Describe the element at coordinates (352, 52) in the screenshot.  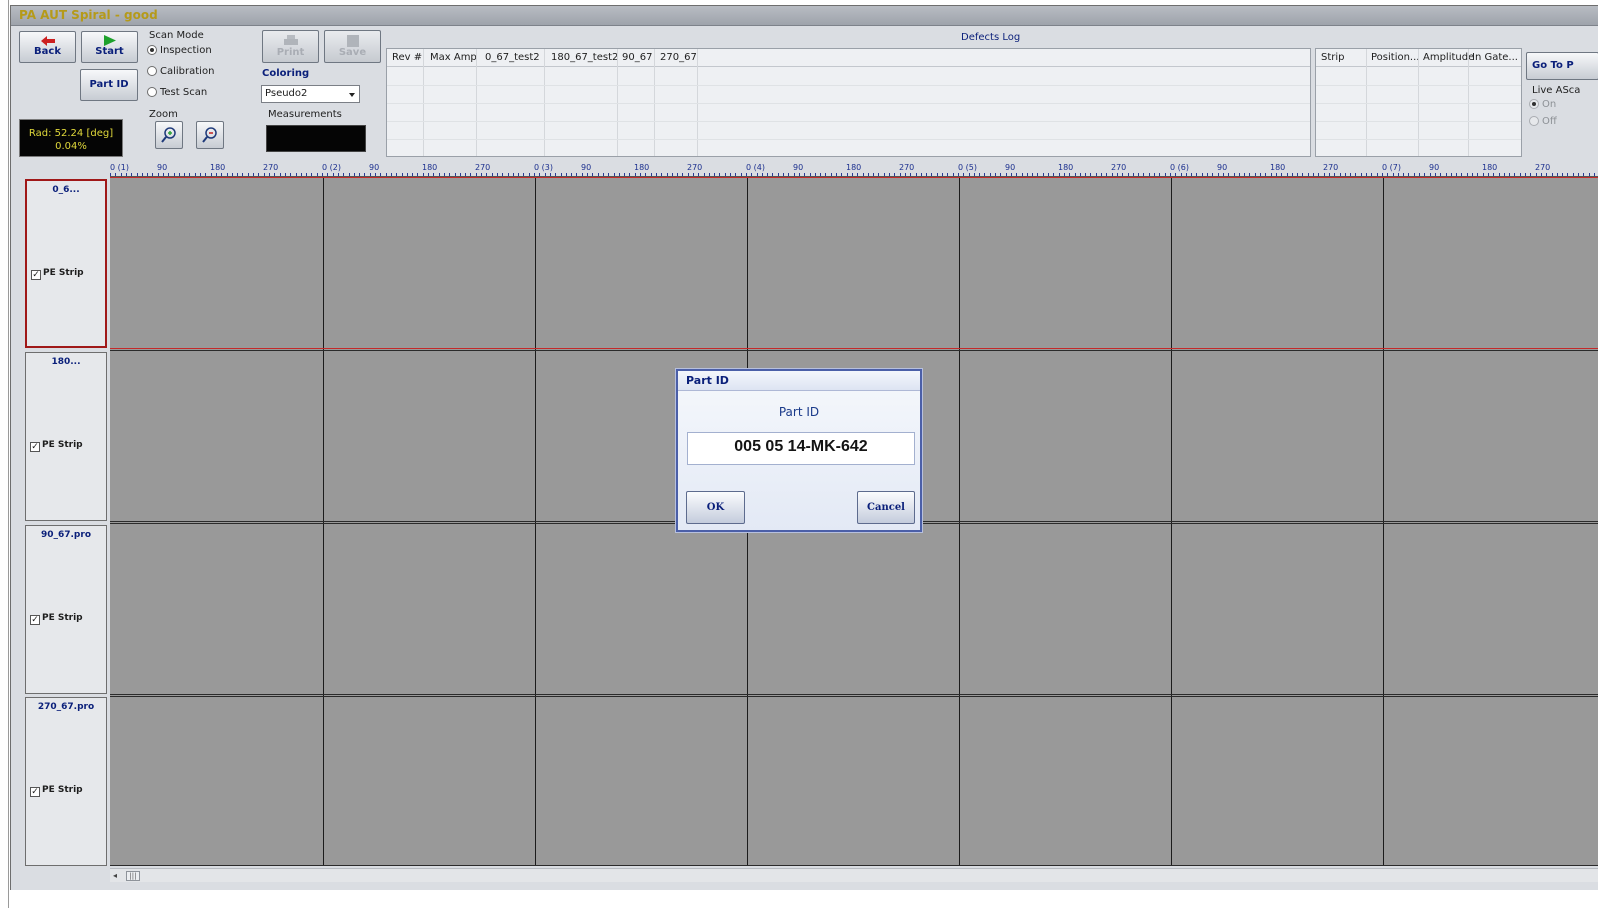
I see `save-label: Save` at that location.